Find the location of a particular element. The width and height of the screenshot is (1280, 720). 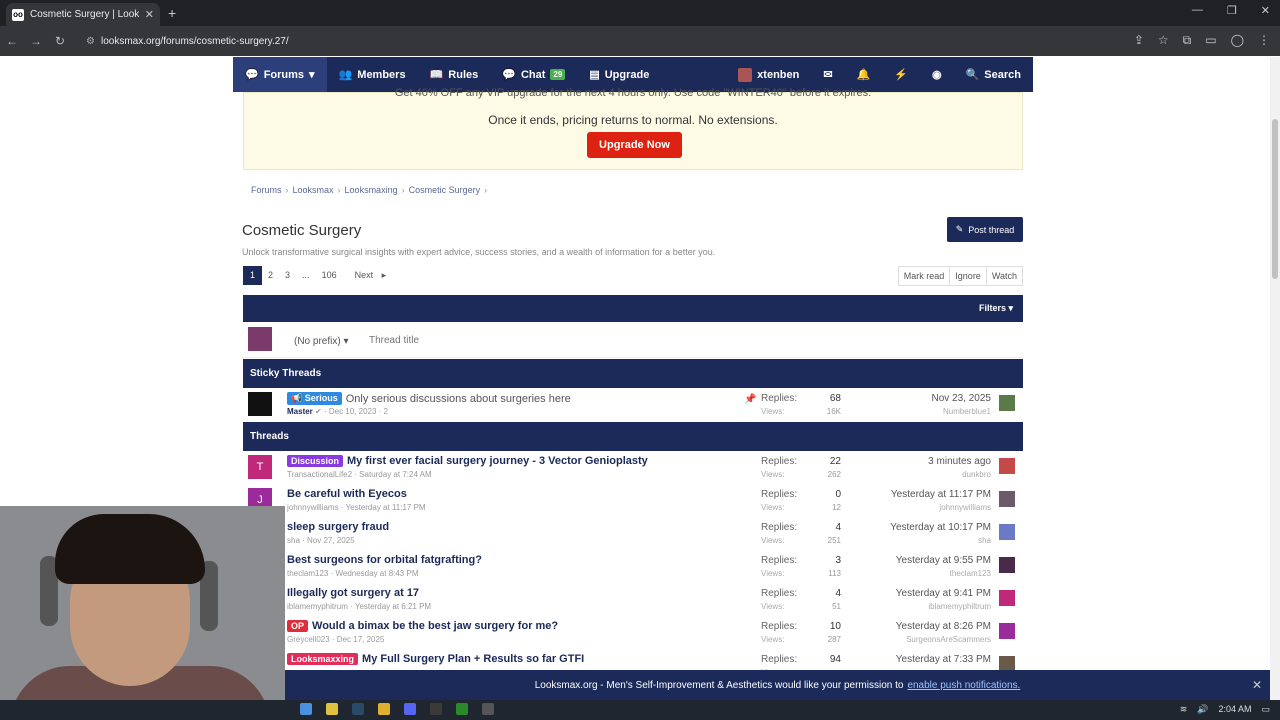

thread-title: Best surgeons for orbital fatgrafting? is located at coordinates (384, 560).